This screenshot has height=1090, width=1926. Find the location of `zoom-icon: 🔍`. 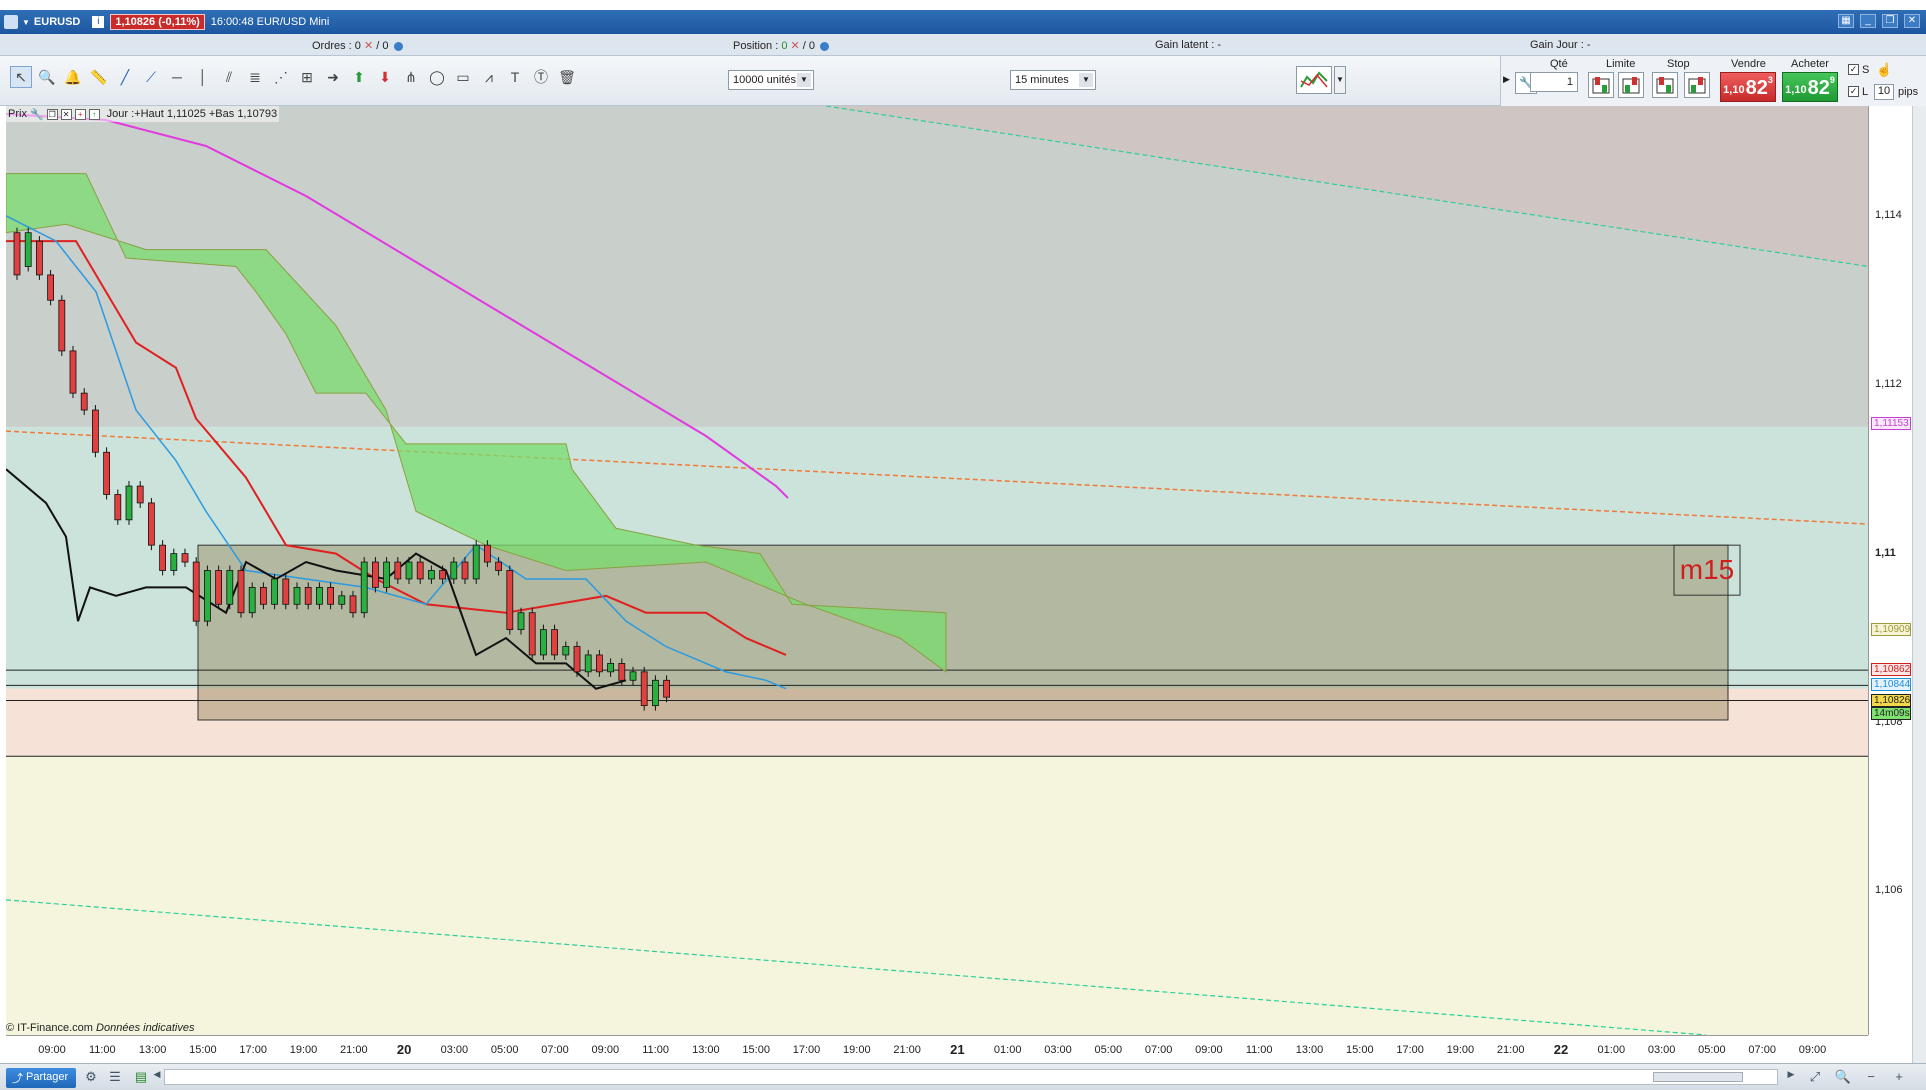

zoom-icon: 🔍 is located at coordinates (47, 77).